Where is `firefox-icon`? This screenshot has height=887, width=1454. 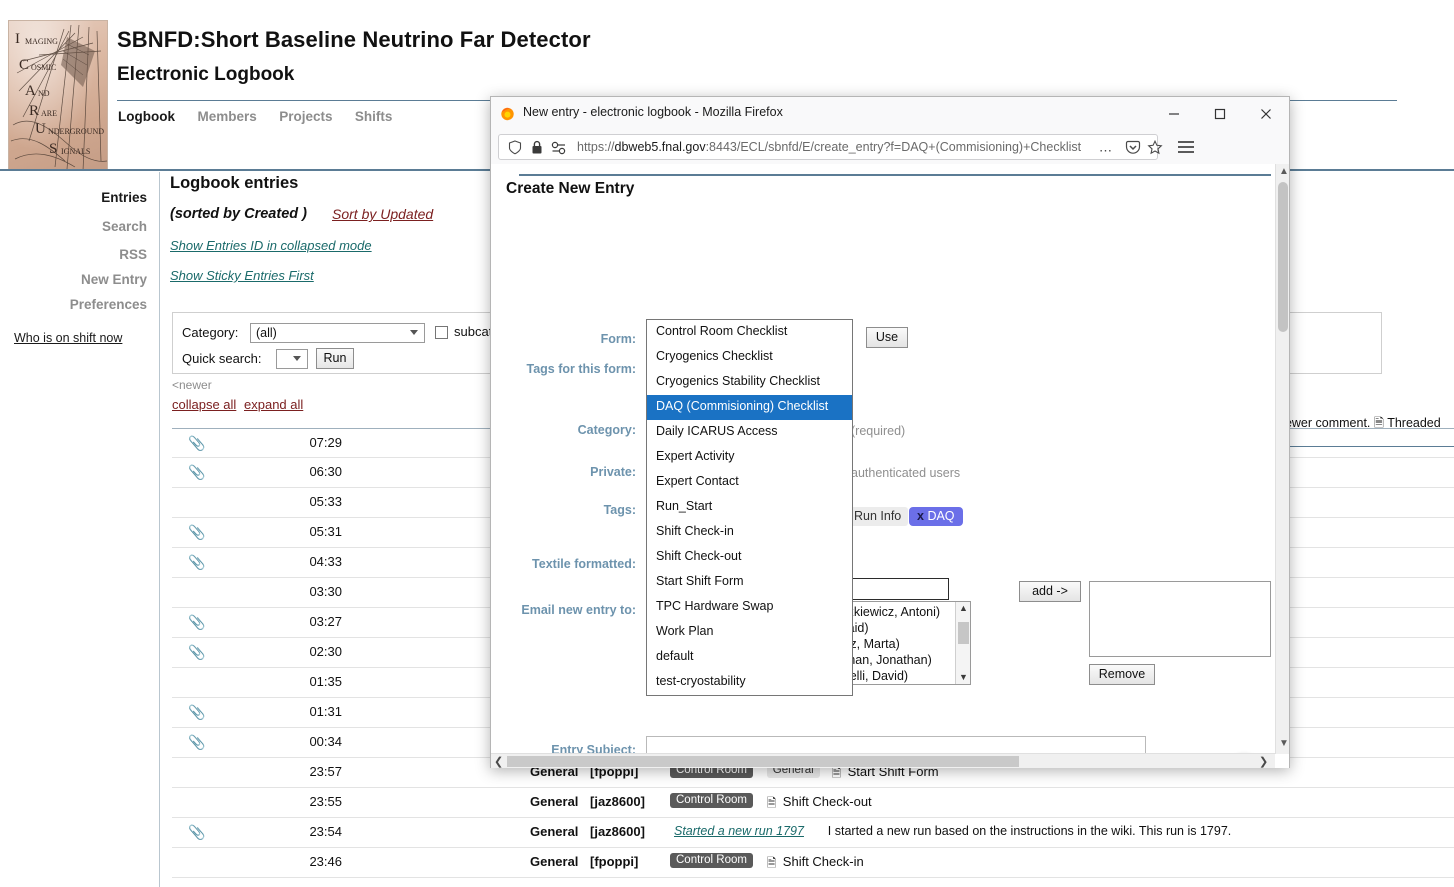 firefox-icon is located at coordinates (507, 113).